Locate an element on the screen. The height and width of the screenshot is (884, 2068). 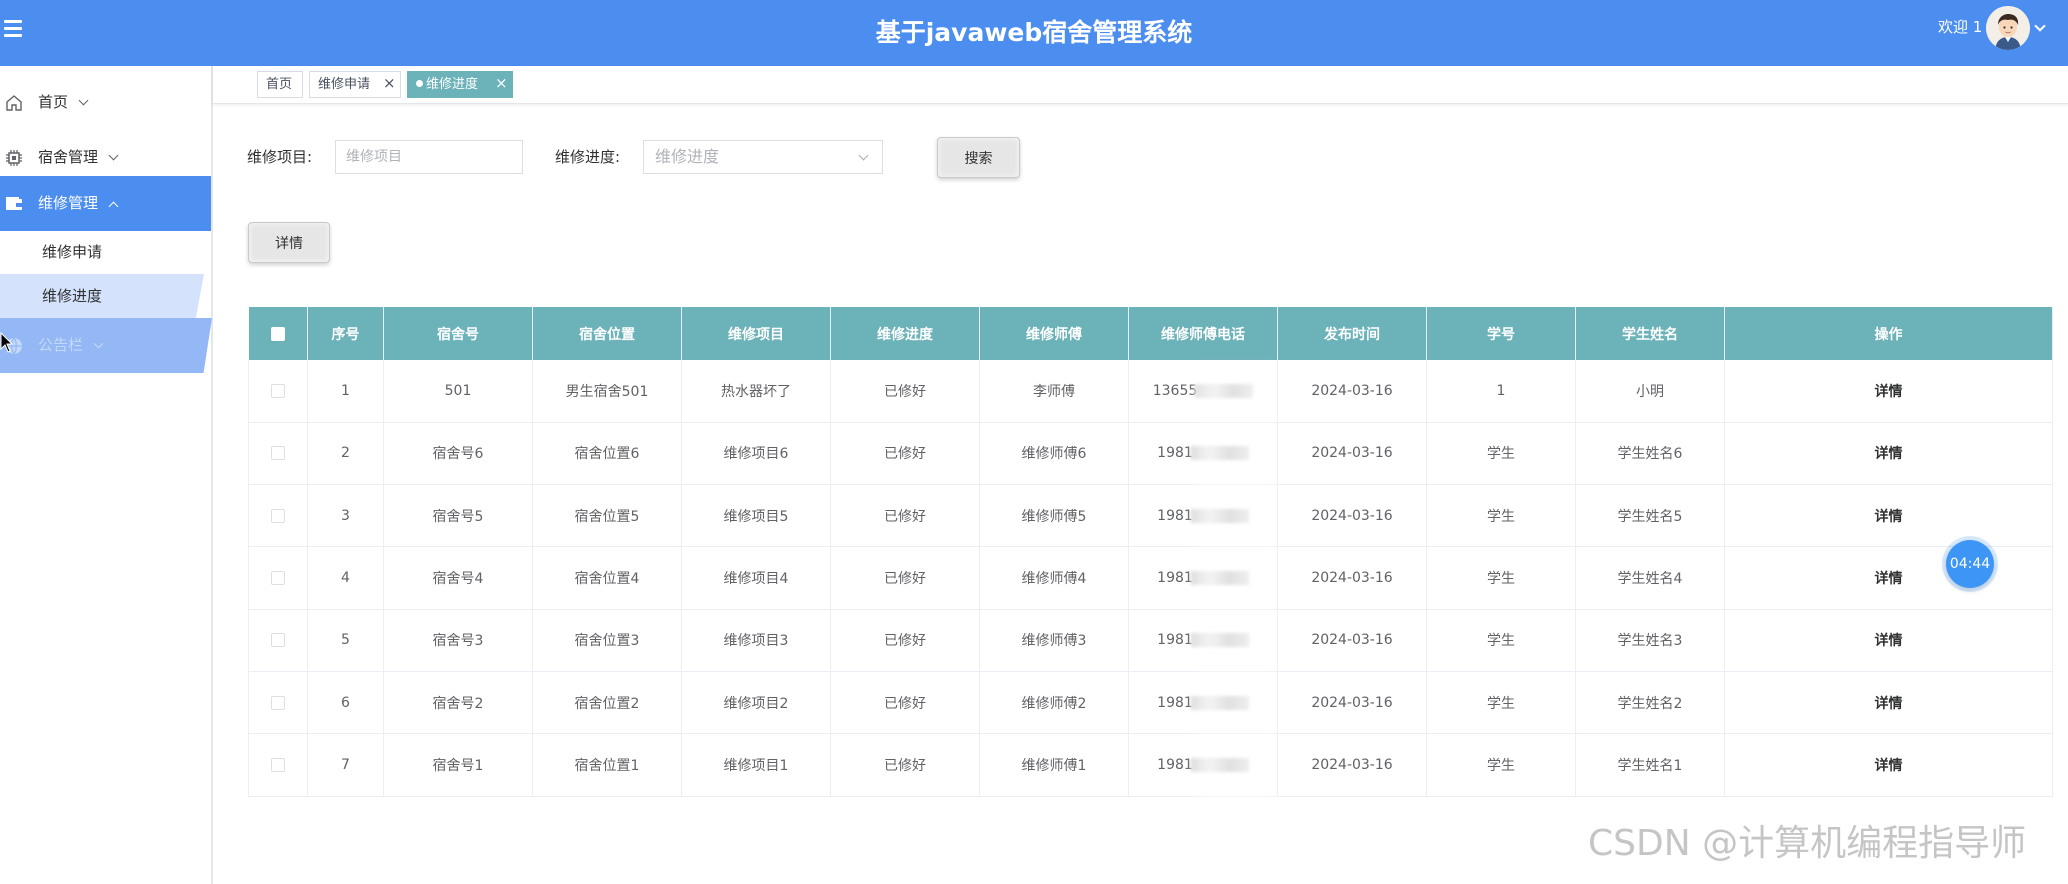
column-header: 宿舍位置 is located at coordinates (607, 333).